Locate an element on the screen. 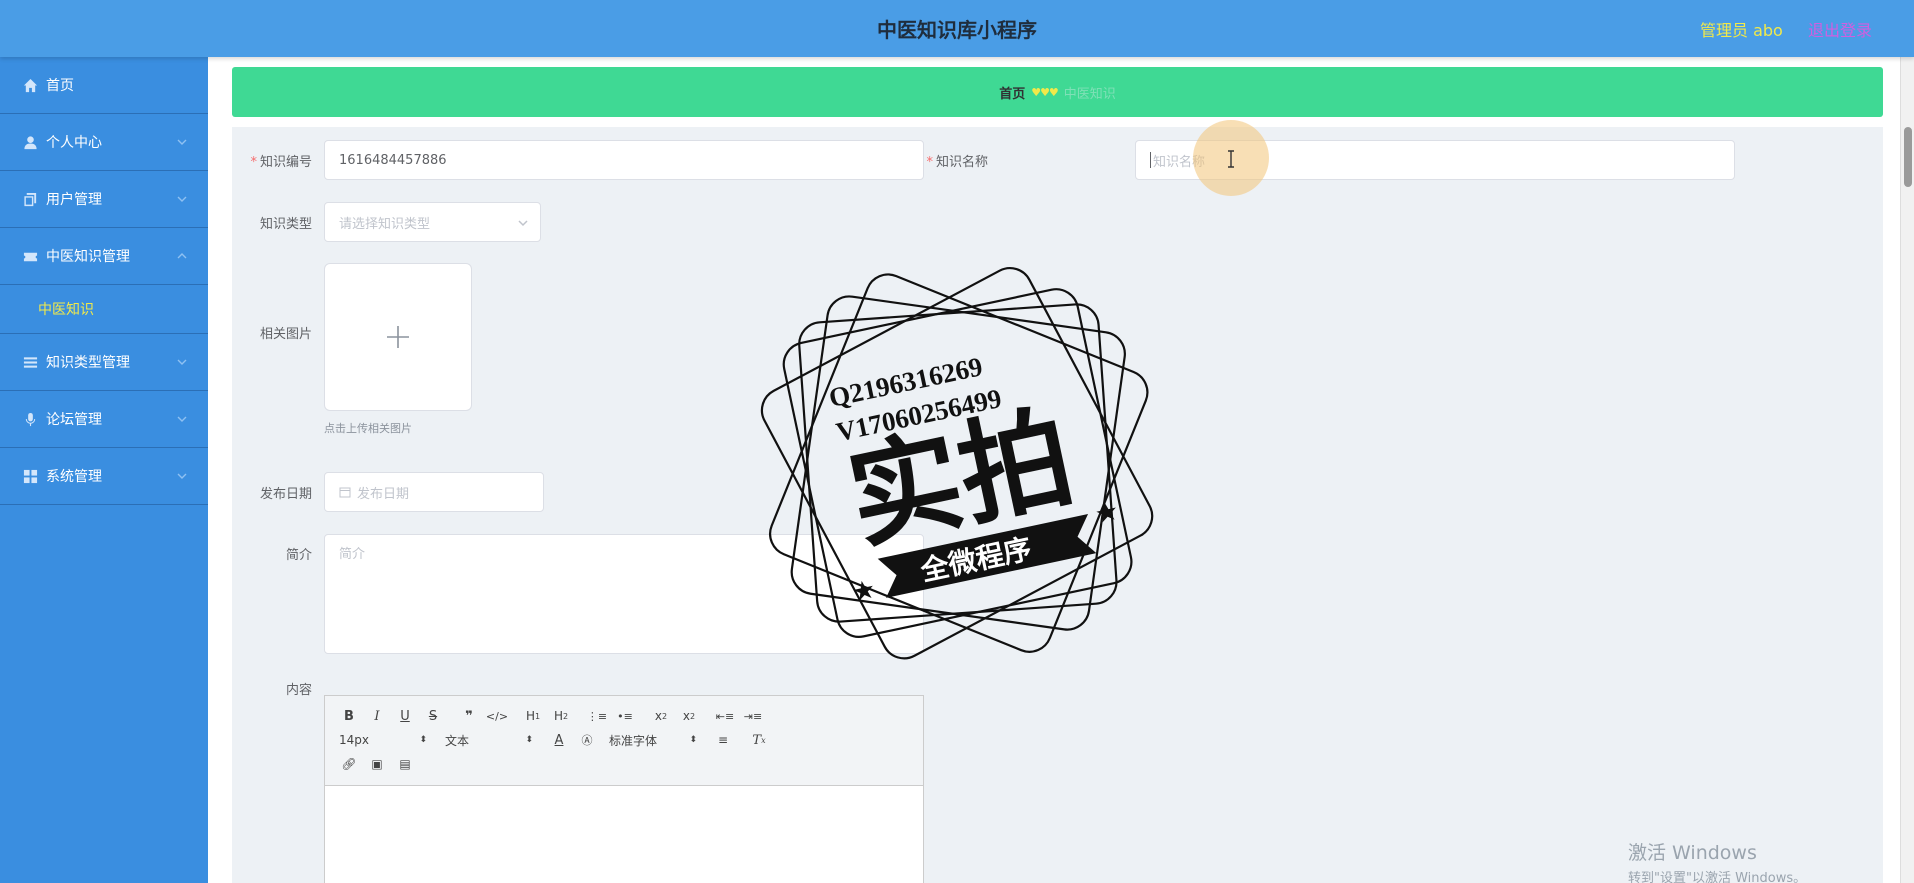 Image resolution: width=1914 pixels, height=883 pixels. content-label: 内容 is located at coordinates (298, 690).